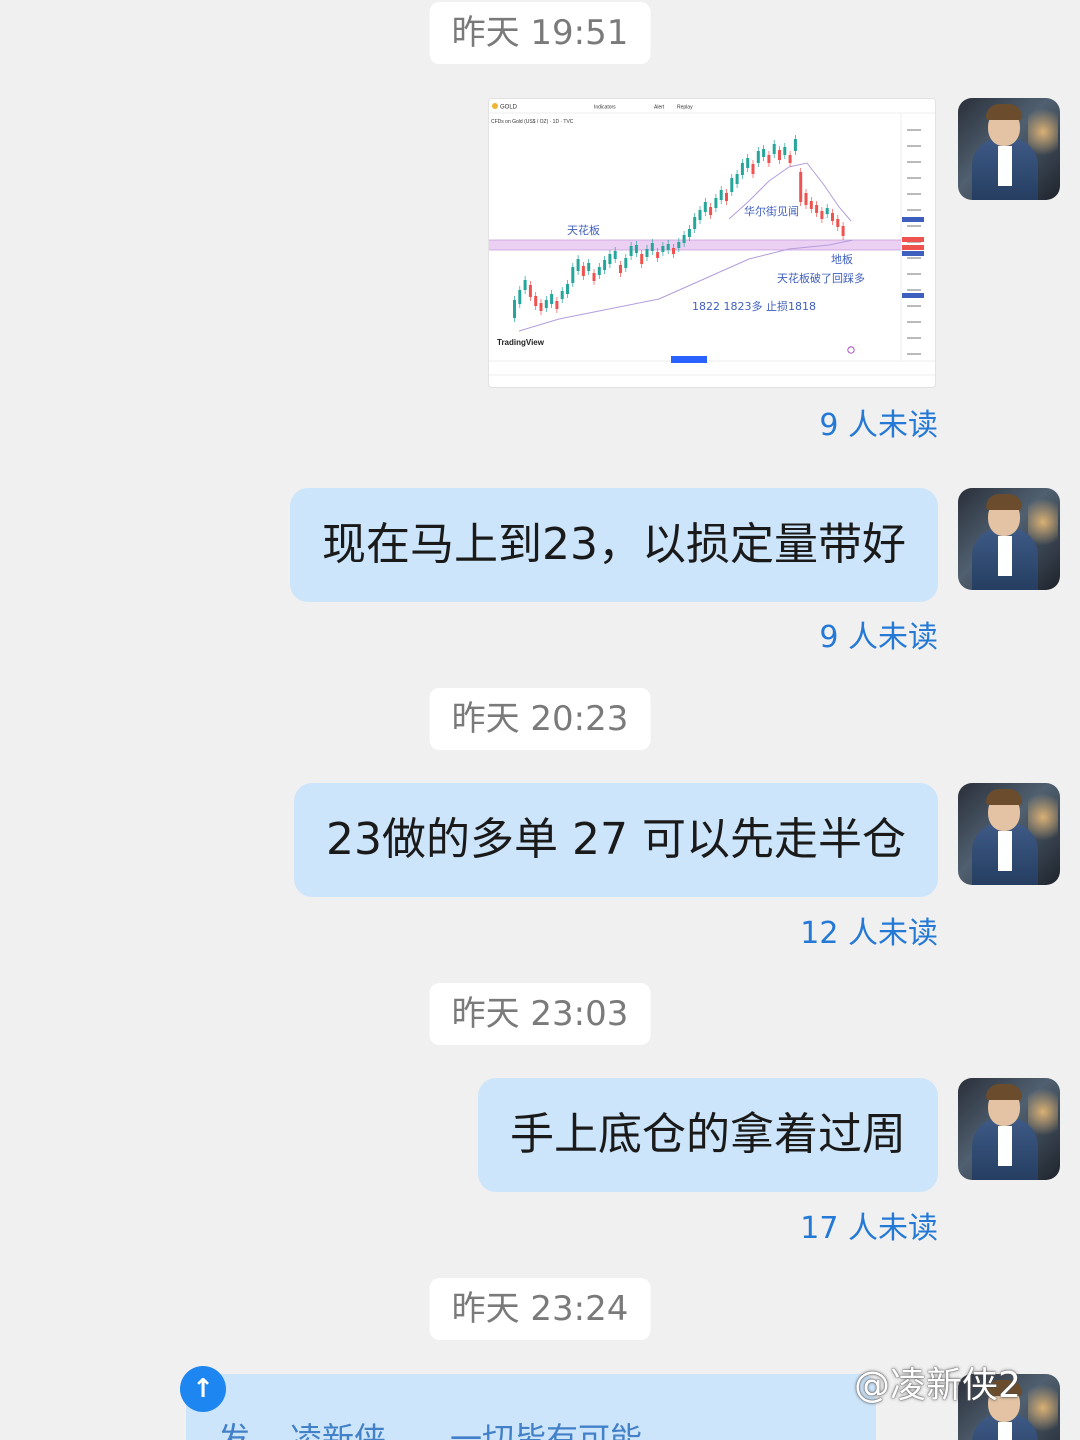  Describe the element at coordinates (203, 1389) in the screenshot. I see `reply-icon: ↑` at that location.